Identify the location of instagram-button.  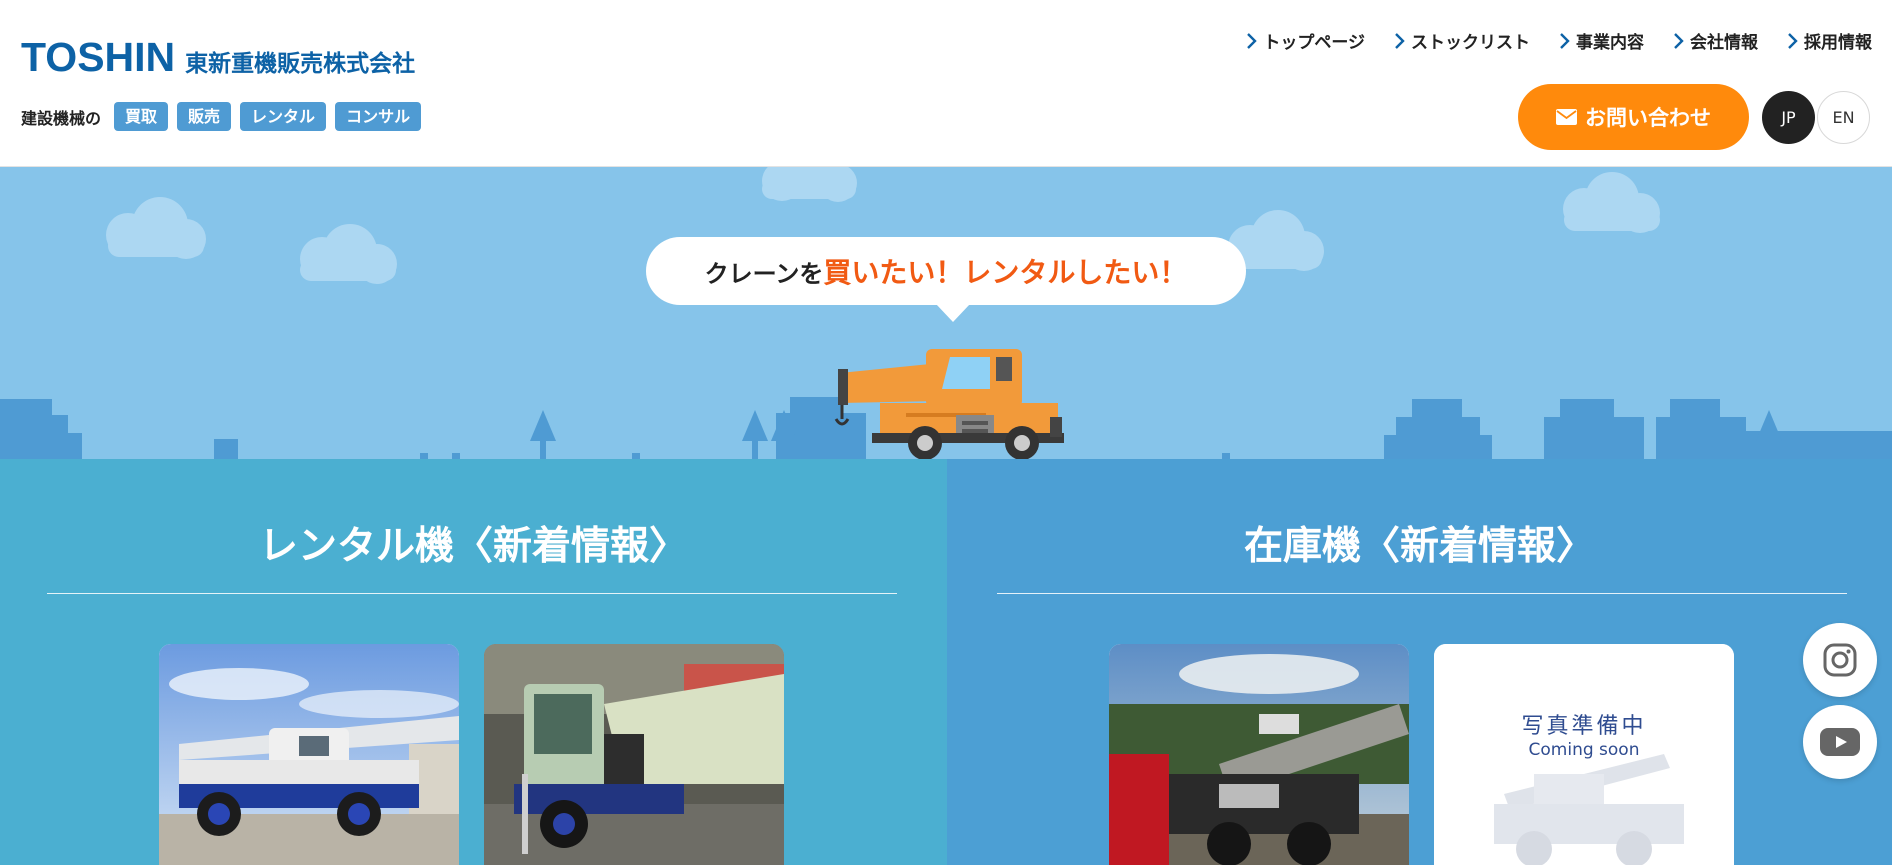
(1840, 660).